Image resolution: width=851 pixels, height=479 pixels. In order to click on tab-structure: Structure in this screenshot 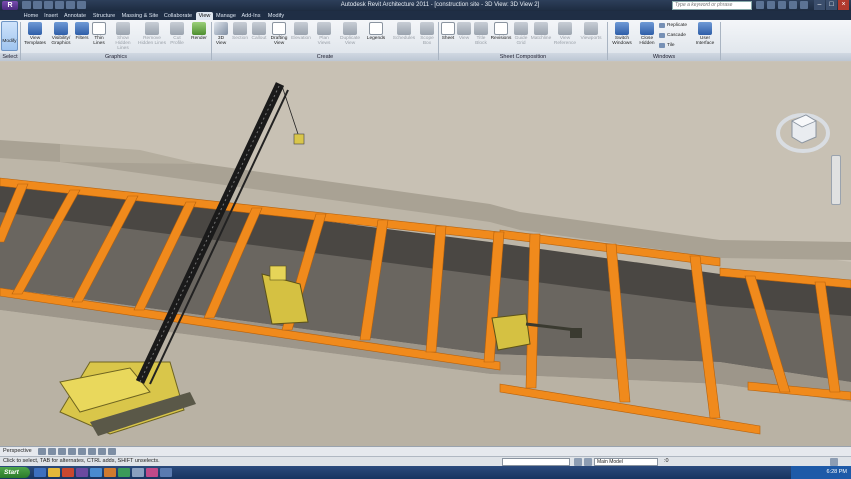, I will do `click(104, 16)`.